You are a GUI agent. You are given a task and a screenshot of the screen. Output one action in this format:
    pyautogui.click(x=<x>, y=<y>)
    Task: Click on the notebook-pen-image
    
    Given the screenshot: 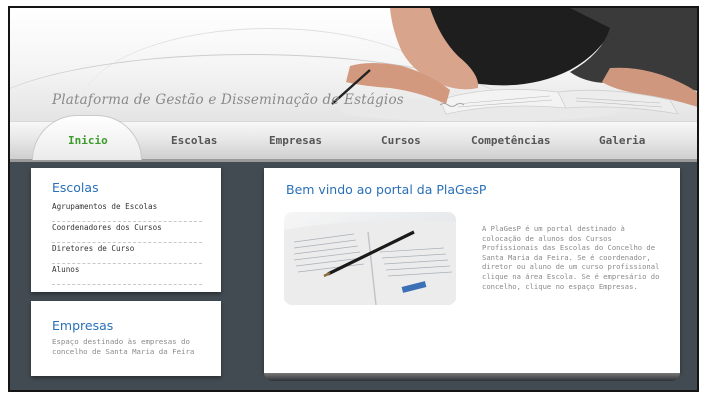 What is the action you would take?
    pyautogui.click(x=370, y=258)
    